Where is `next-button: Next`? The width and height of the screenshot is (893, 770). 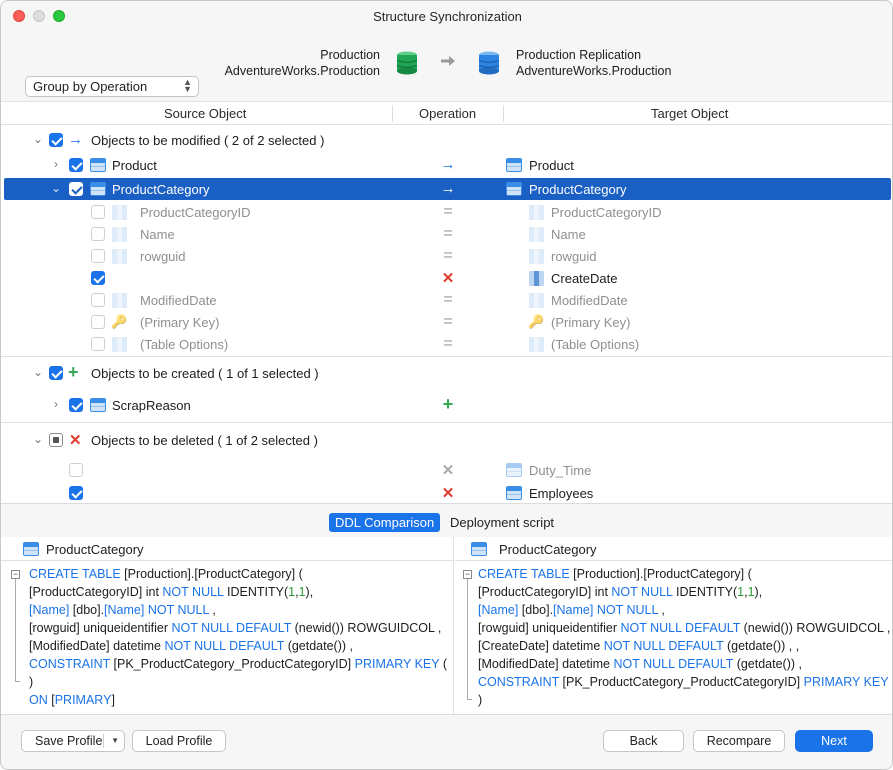 next-button: Next is located at coordinates (834, 741).